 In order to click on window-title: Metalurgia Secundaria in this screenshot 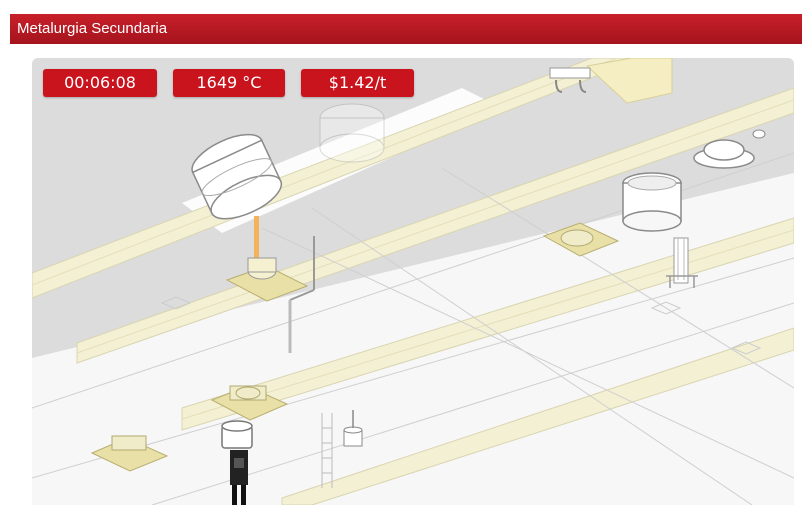, I will do `click(92, 28)`.